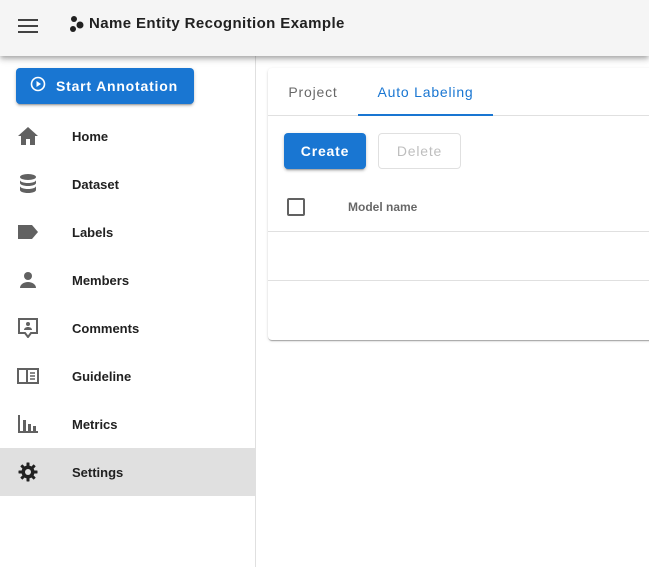 The image size is (649, 567). What do you see at coordinates (217, 23) in the screenshot?
I see `app-title: Name Entity Recognition Example` at bounding box center [217, 23].